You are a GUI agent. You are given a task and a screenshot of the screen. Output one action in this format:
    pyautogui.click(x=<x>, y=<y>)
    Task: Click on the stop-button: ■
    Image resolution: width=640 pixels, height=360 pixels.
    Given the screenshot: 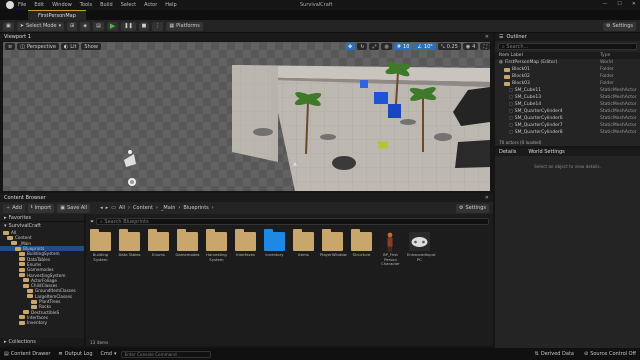 What is the action you would take?
    pyautogui.click(x=144, y=26)
    